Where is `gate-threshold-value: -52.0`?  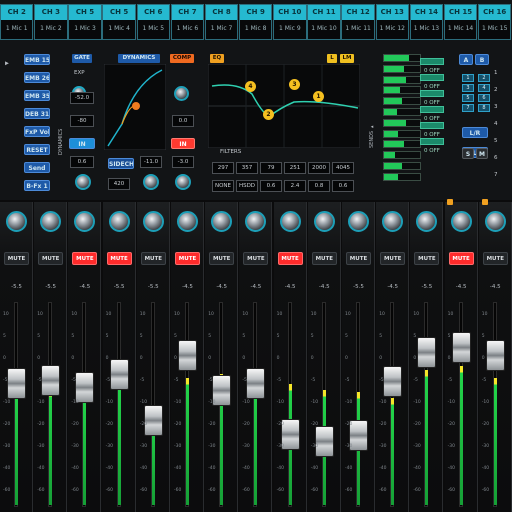 gate-threshold-value: -52.0 is located at coordinates (82, 98).